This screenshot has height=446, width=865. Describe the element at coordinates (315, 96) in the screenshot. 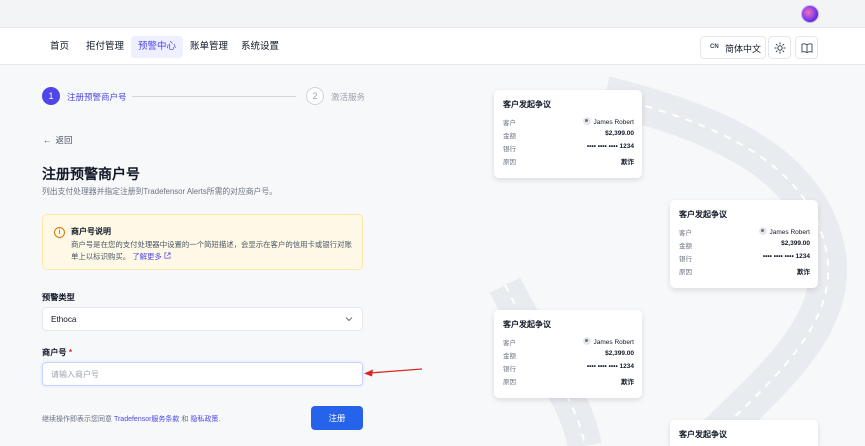

I see `step-2-indicator: 2` at that location.